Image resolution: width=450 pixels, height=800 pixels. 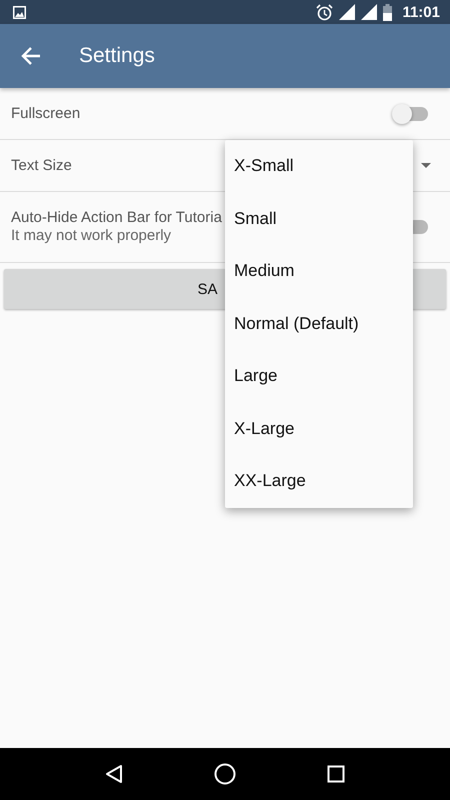 What do you see at coordinates (117, 56) in the screenshot?
I see `screen-title: Settings` at bounding box center [117, 56].